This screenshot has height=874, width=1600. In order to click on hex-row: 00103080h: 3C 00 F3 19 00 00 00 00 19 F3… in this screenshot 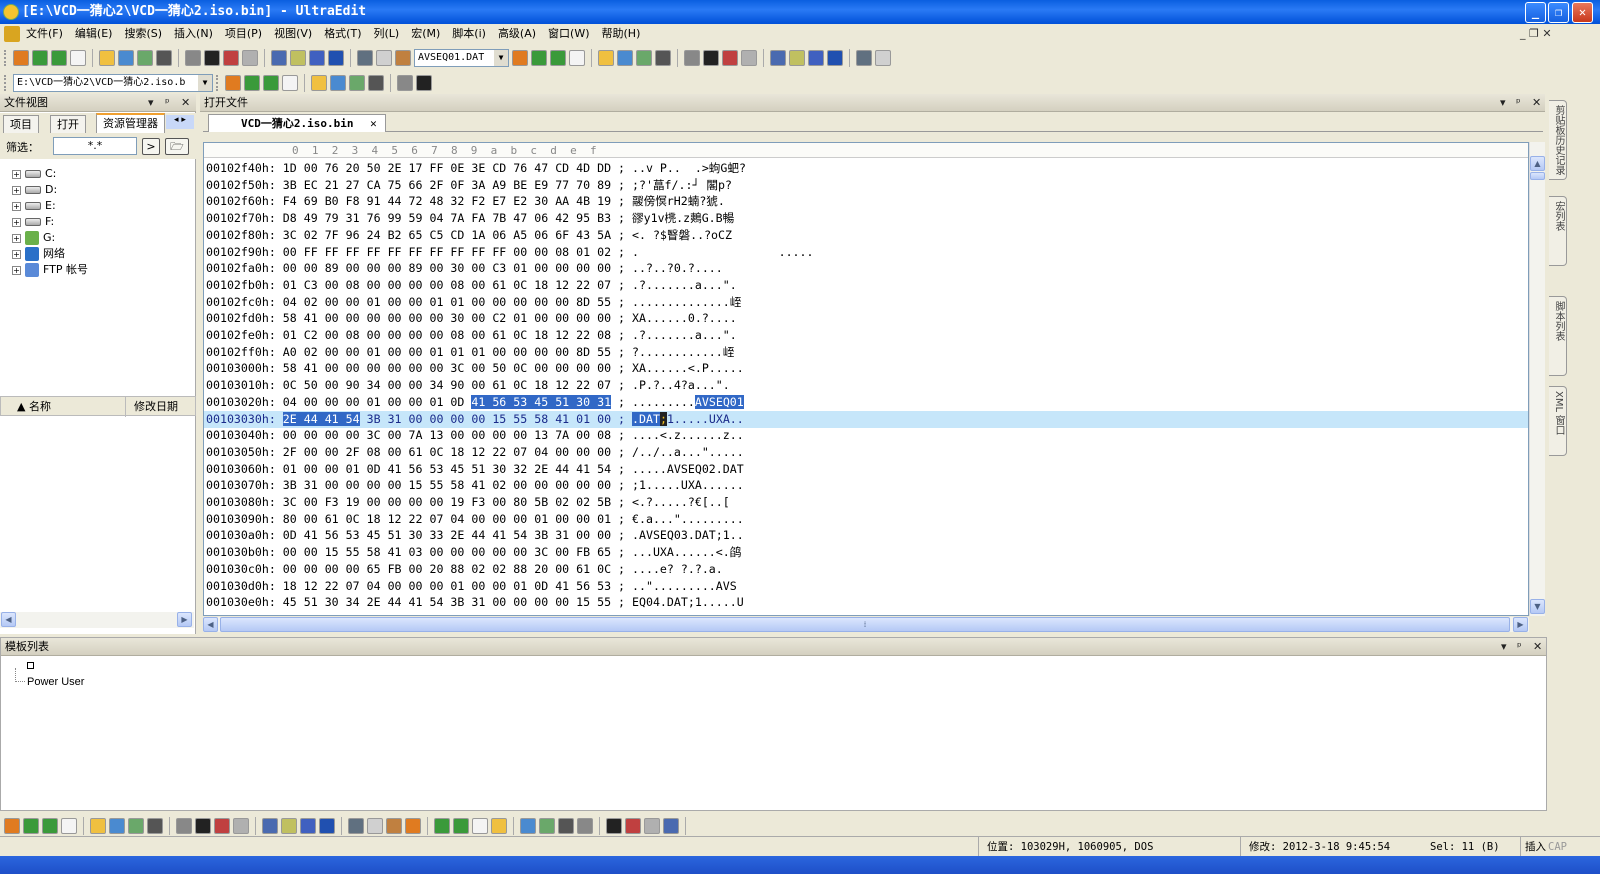, I will do `click(866, 502)`.